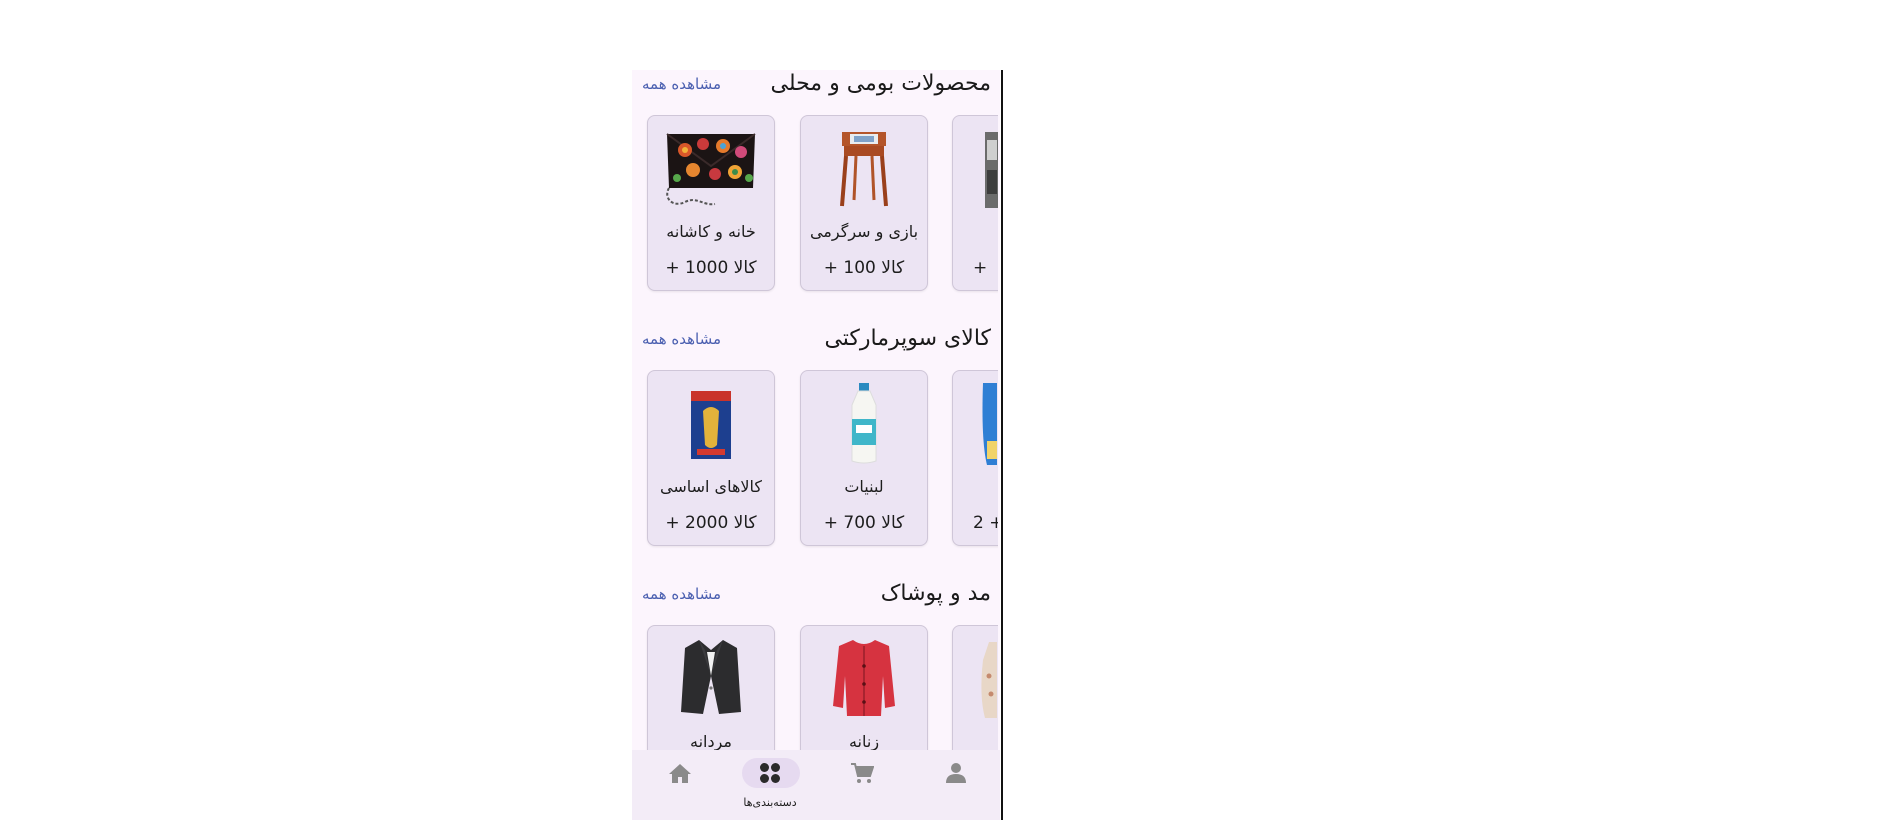 This screenshot has height=822, width=1897. I want to click on section-title: مد و پوشاک, so click(935, 593).